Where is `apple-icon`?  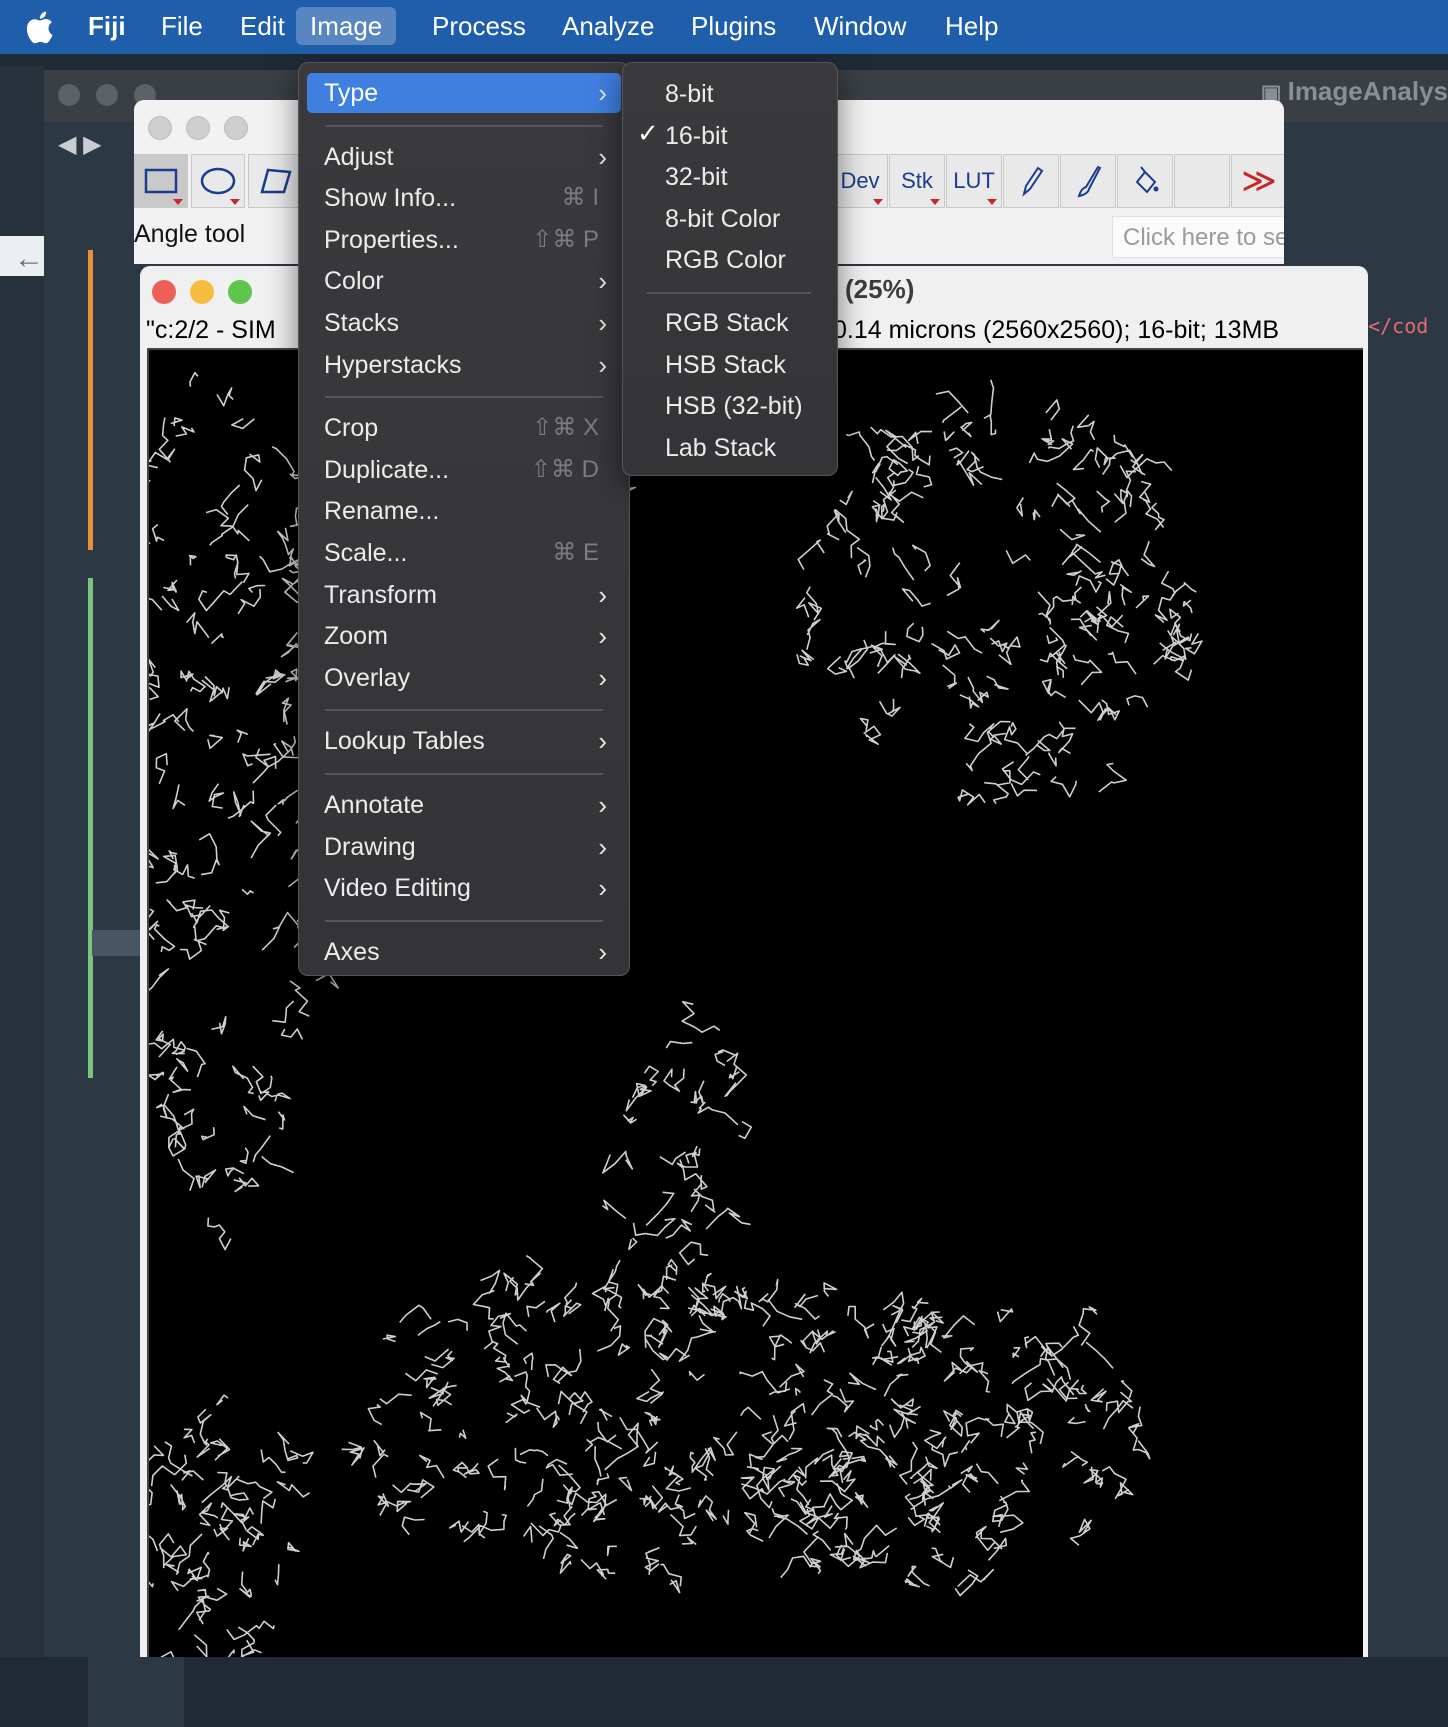
apple-icon is located at coordinates (39, 27).